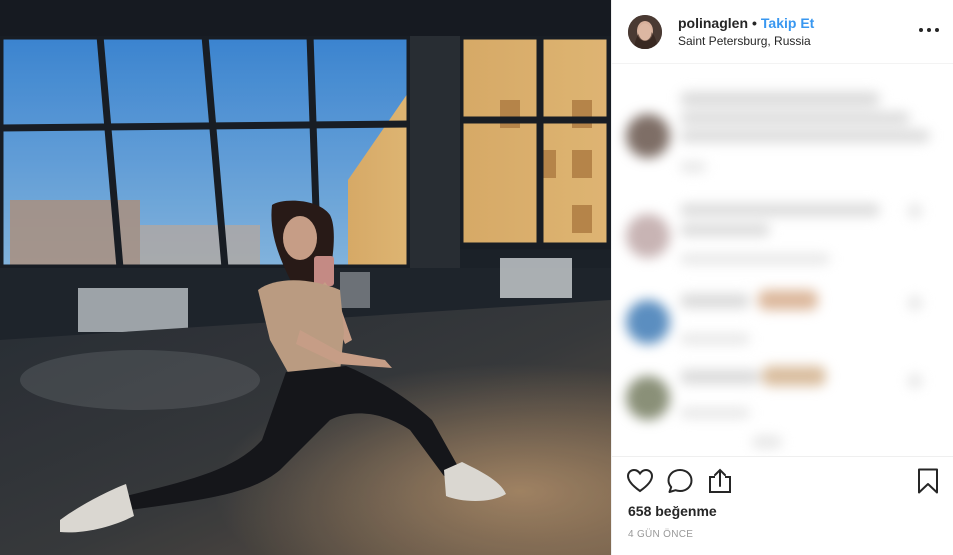 Image resolution: width=953 pixels, height=555 pixels. I want to click on location-link: Saint Petersburg, Russia, so click(746, 41).